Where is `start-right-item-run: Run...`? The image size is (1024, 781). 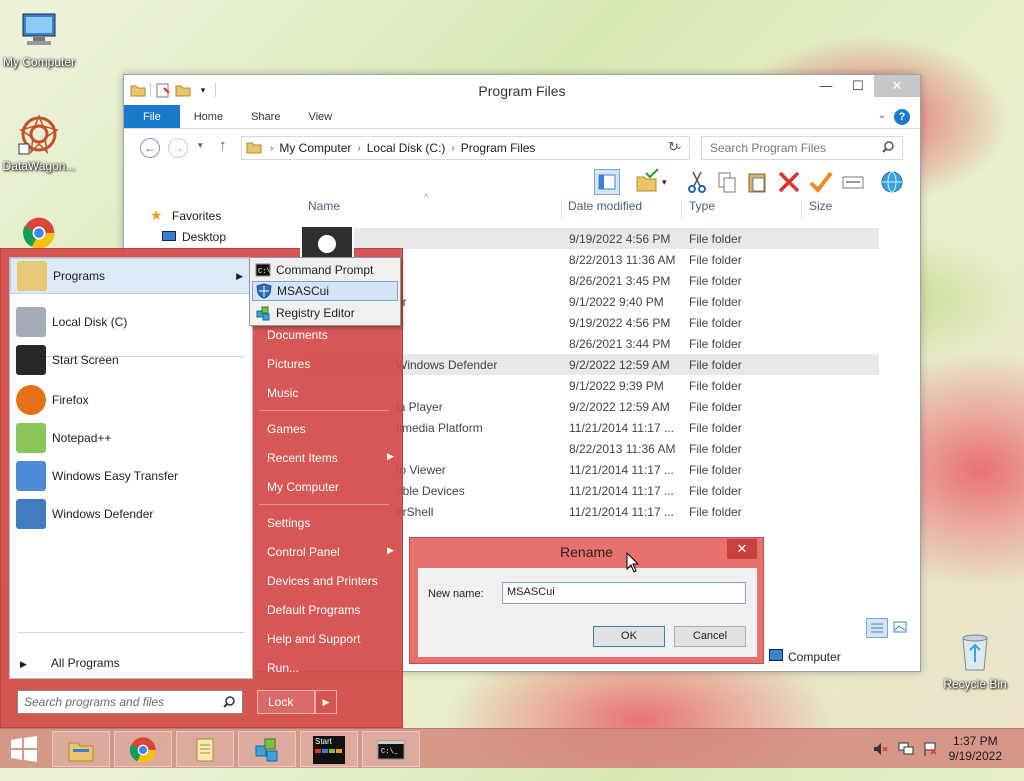
start-right-item-run: Run... is located at coordinates (283, 668).